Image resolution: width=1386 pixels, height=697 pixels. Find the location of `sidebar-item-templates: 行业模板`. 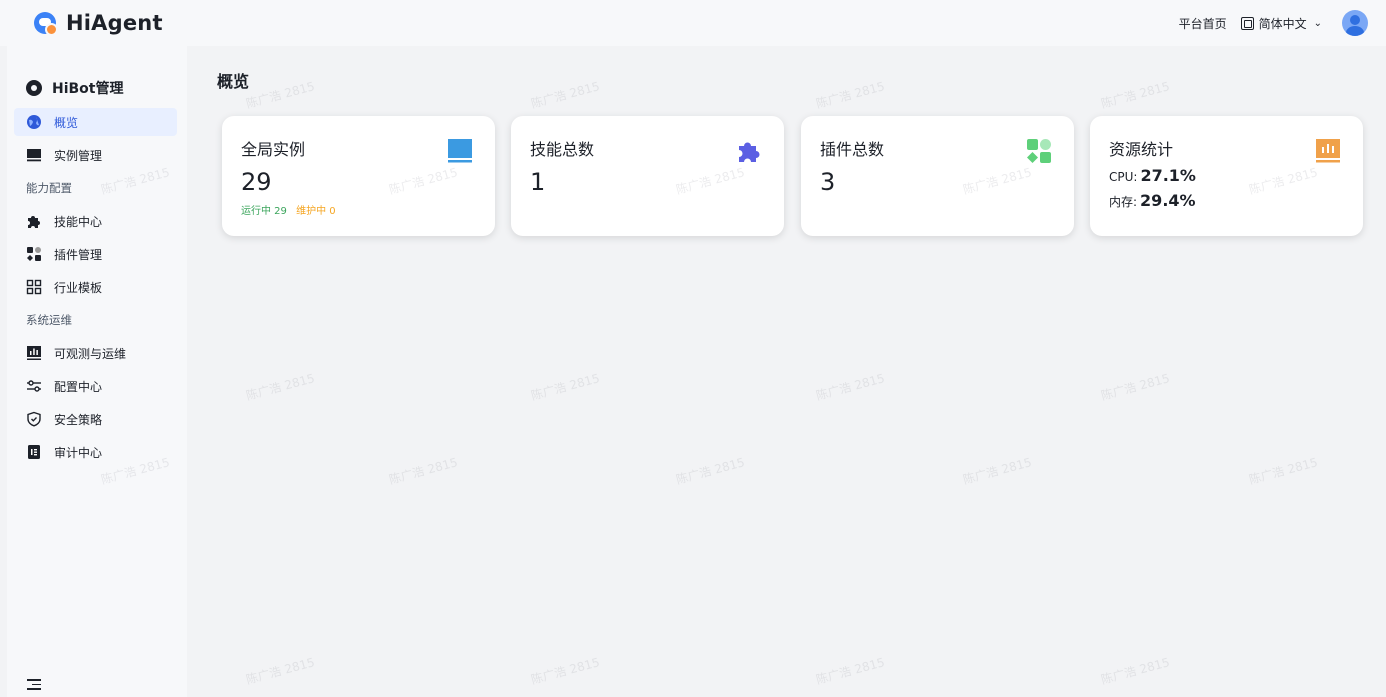

sidebar-item-templates: 行业模板 is located at coordinates (95, 287).